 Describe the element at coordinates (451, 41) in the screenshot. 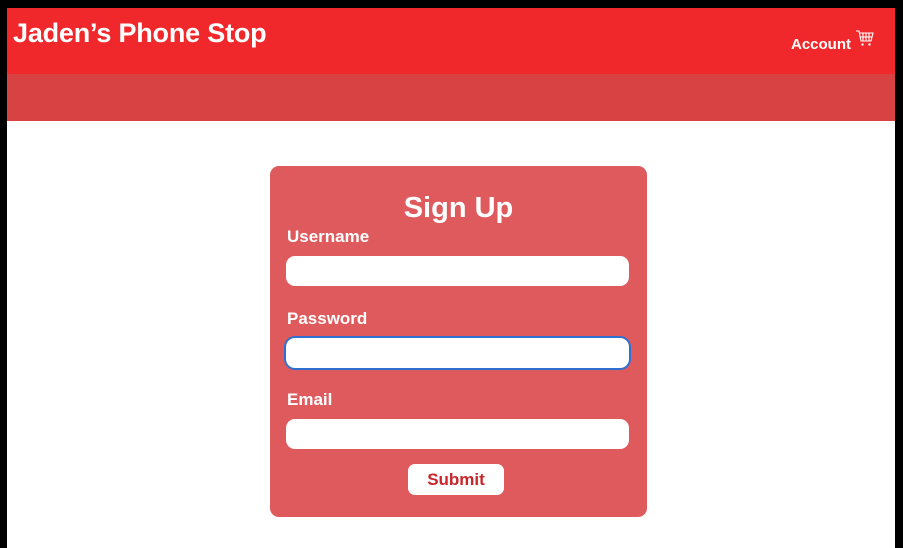

I see `header-bar: Jaden’s Phone Stop Account` at that location.